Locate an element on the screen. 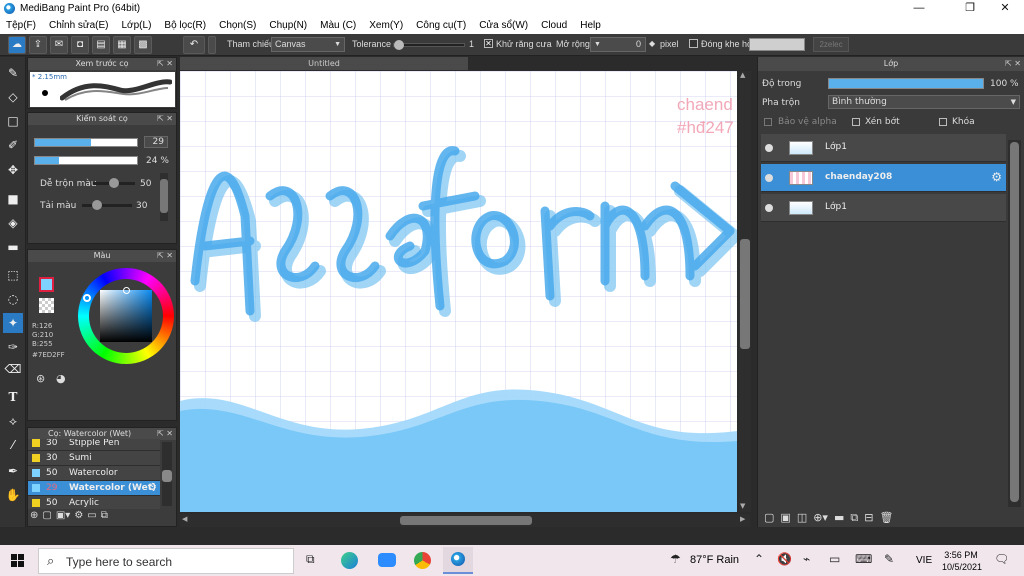 This screenshot has width=1024, height=576. cloud-icon: ☁ is located at coordinates (17, 45).